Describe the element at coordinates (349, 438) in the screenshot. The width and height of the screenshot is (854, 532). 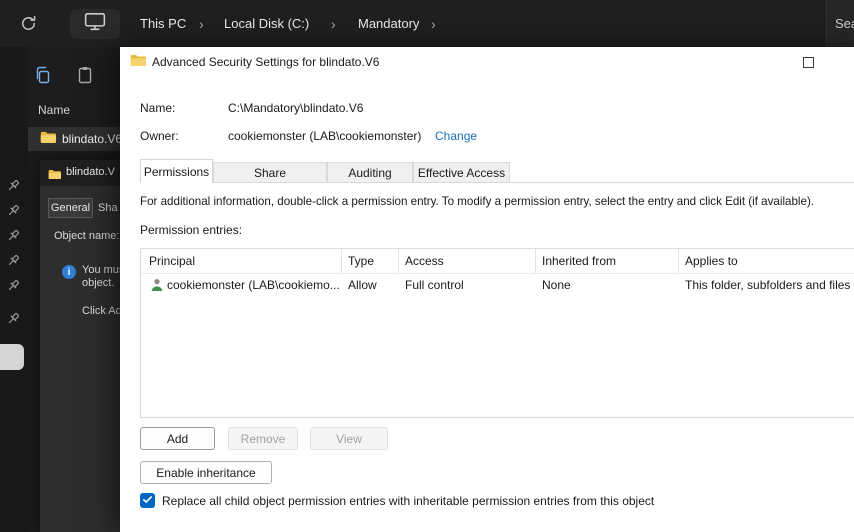
I see `view-button: View` at that location.